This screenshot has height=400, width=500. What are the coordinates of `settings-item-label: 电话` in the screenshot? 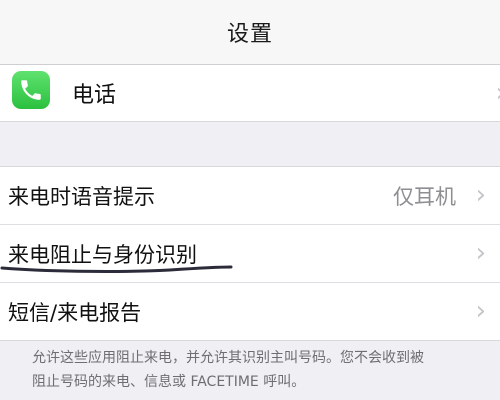 It's located at (94, 95).